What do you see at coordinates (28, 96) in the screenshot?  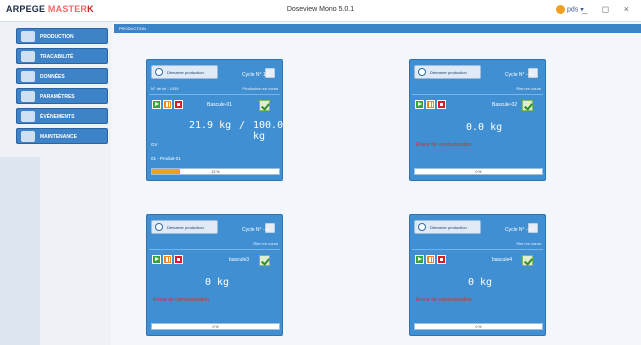 I see `settings-icon` at bounding box center [28, 96].